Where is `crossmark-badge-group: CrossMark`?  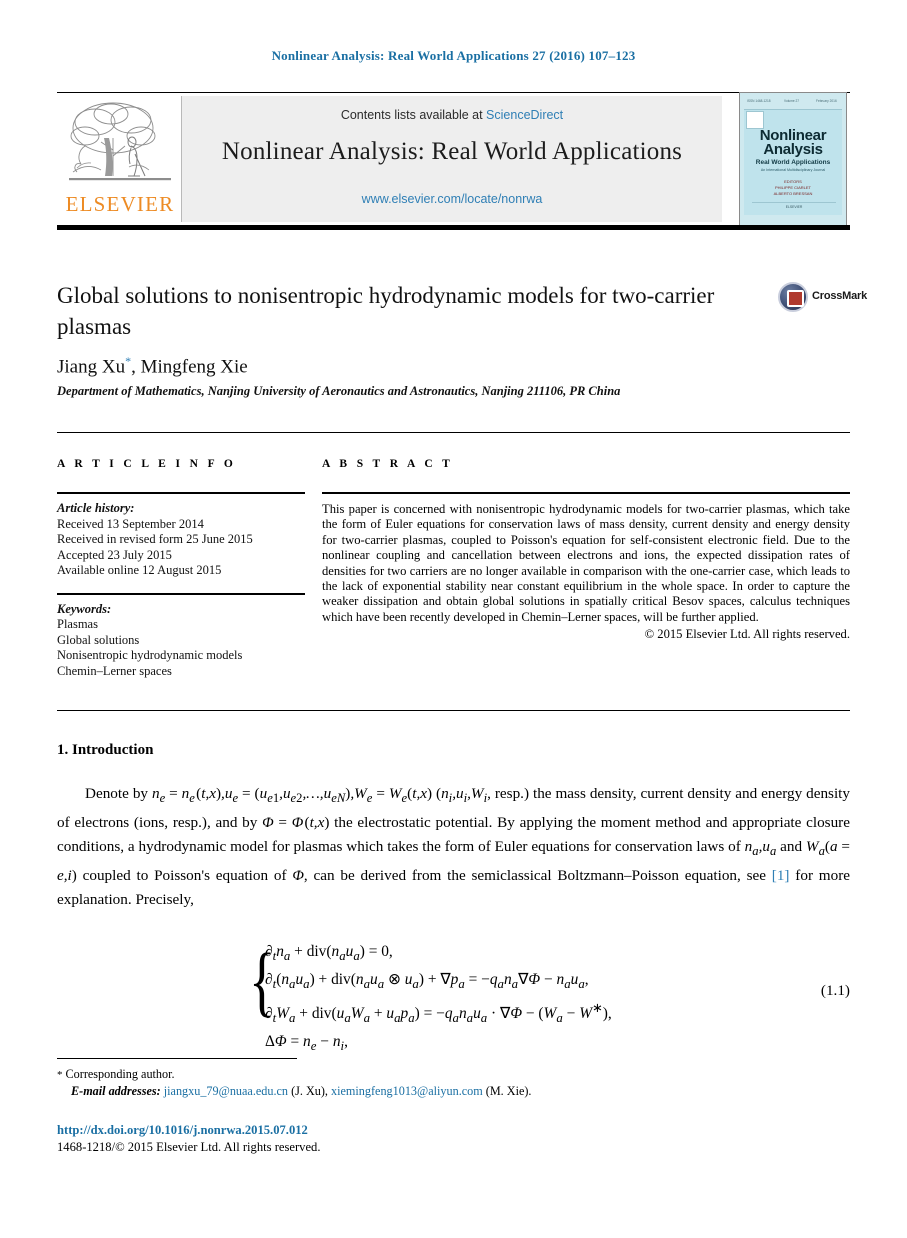 crossmark-badge-group: CrossMark is located at coordinates (822, 302).